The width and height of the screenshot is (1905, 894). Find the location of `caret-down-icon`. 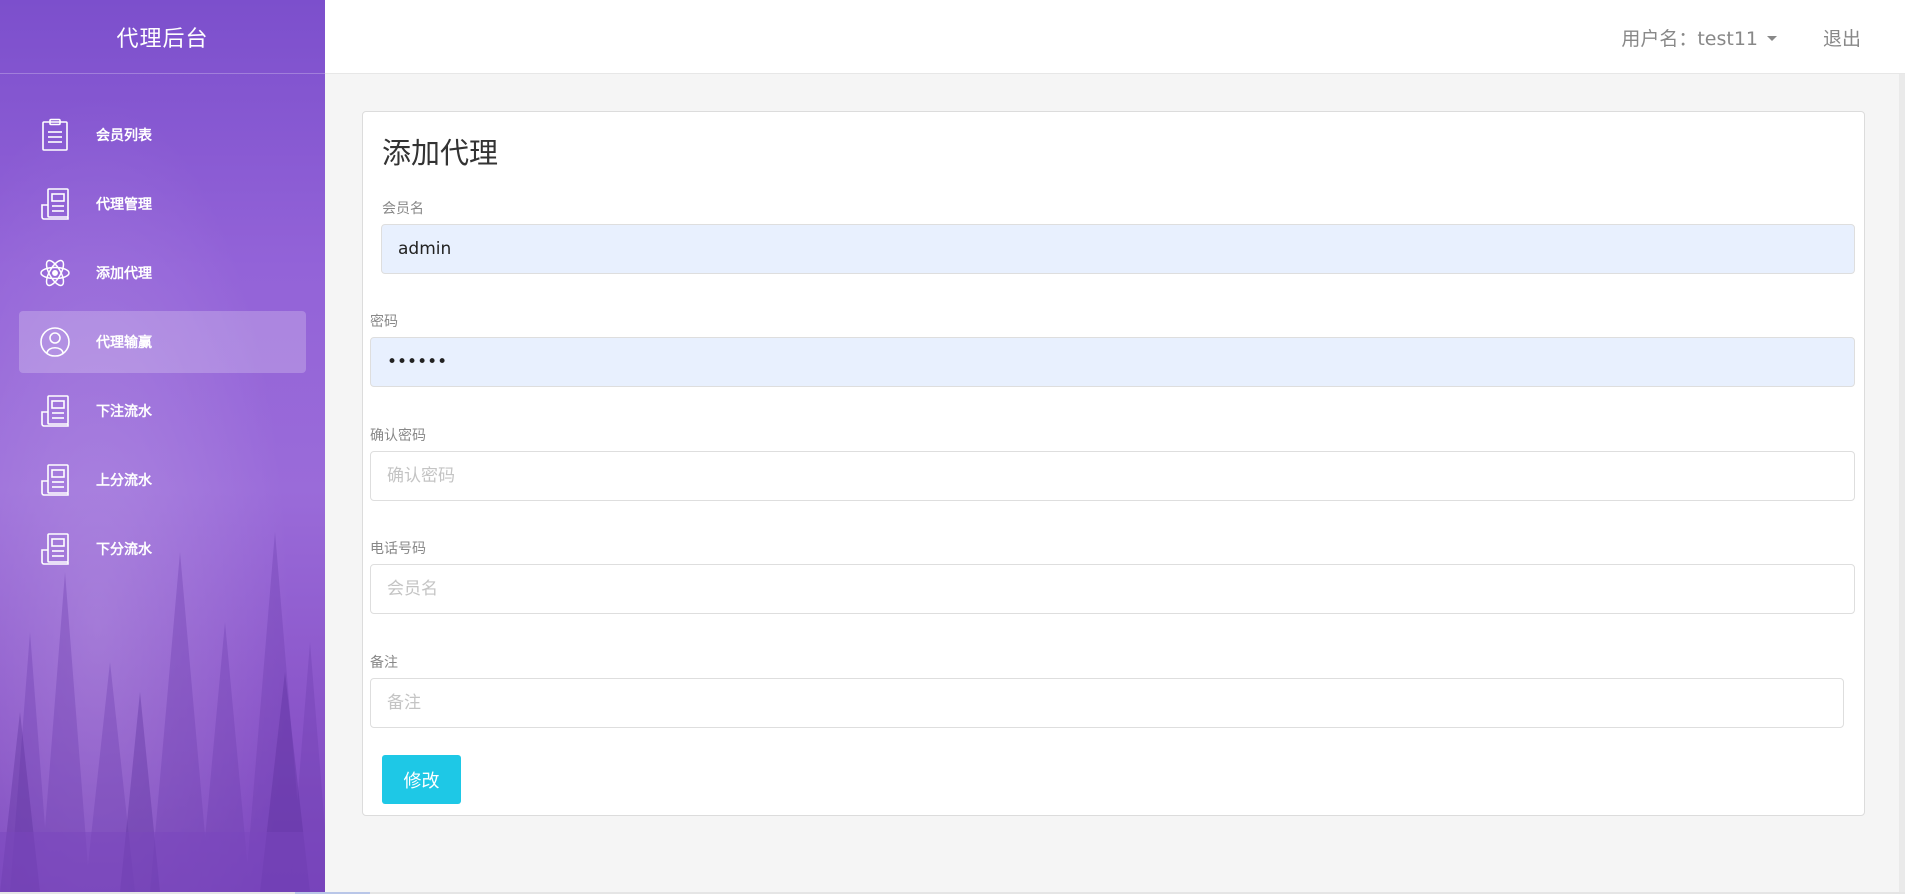

caret-down-icon is located at coordinates (1772, 38).